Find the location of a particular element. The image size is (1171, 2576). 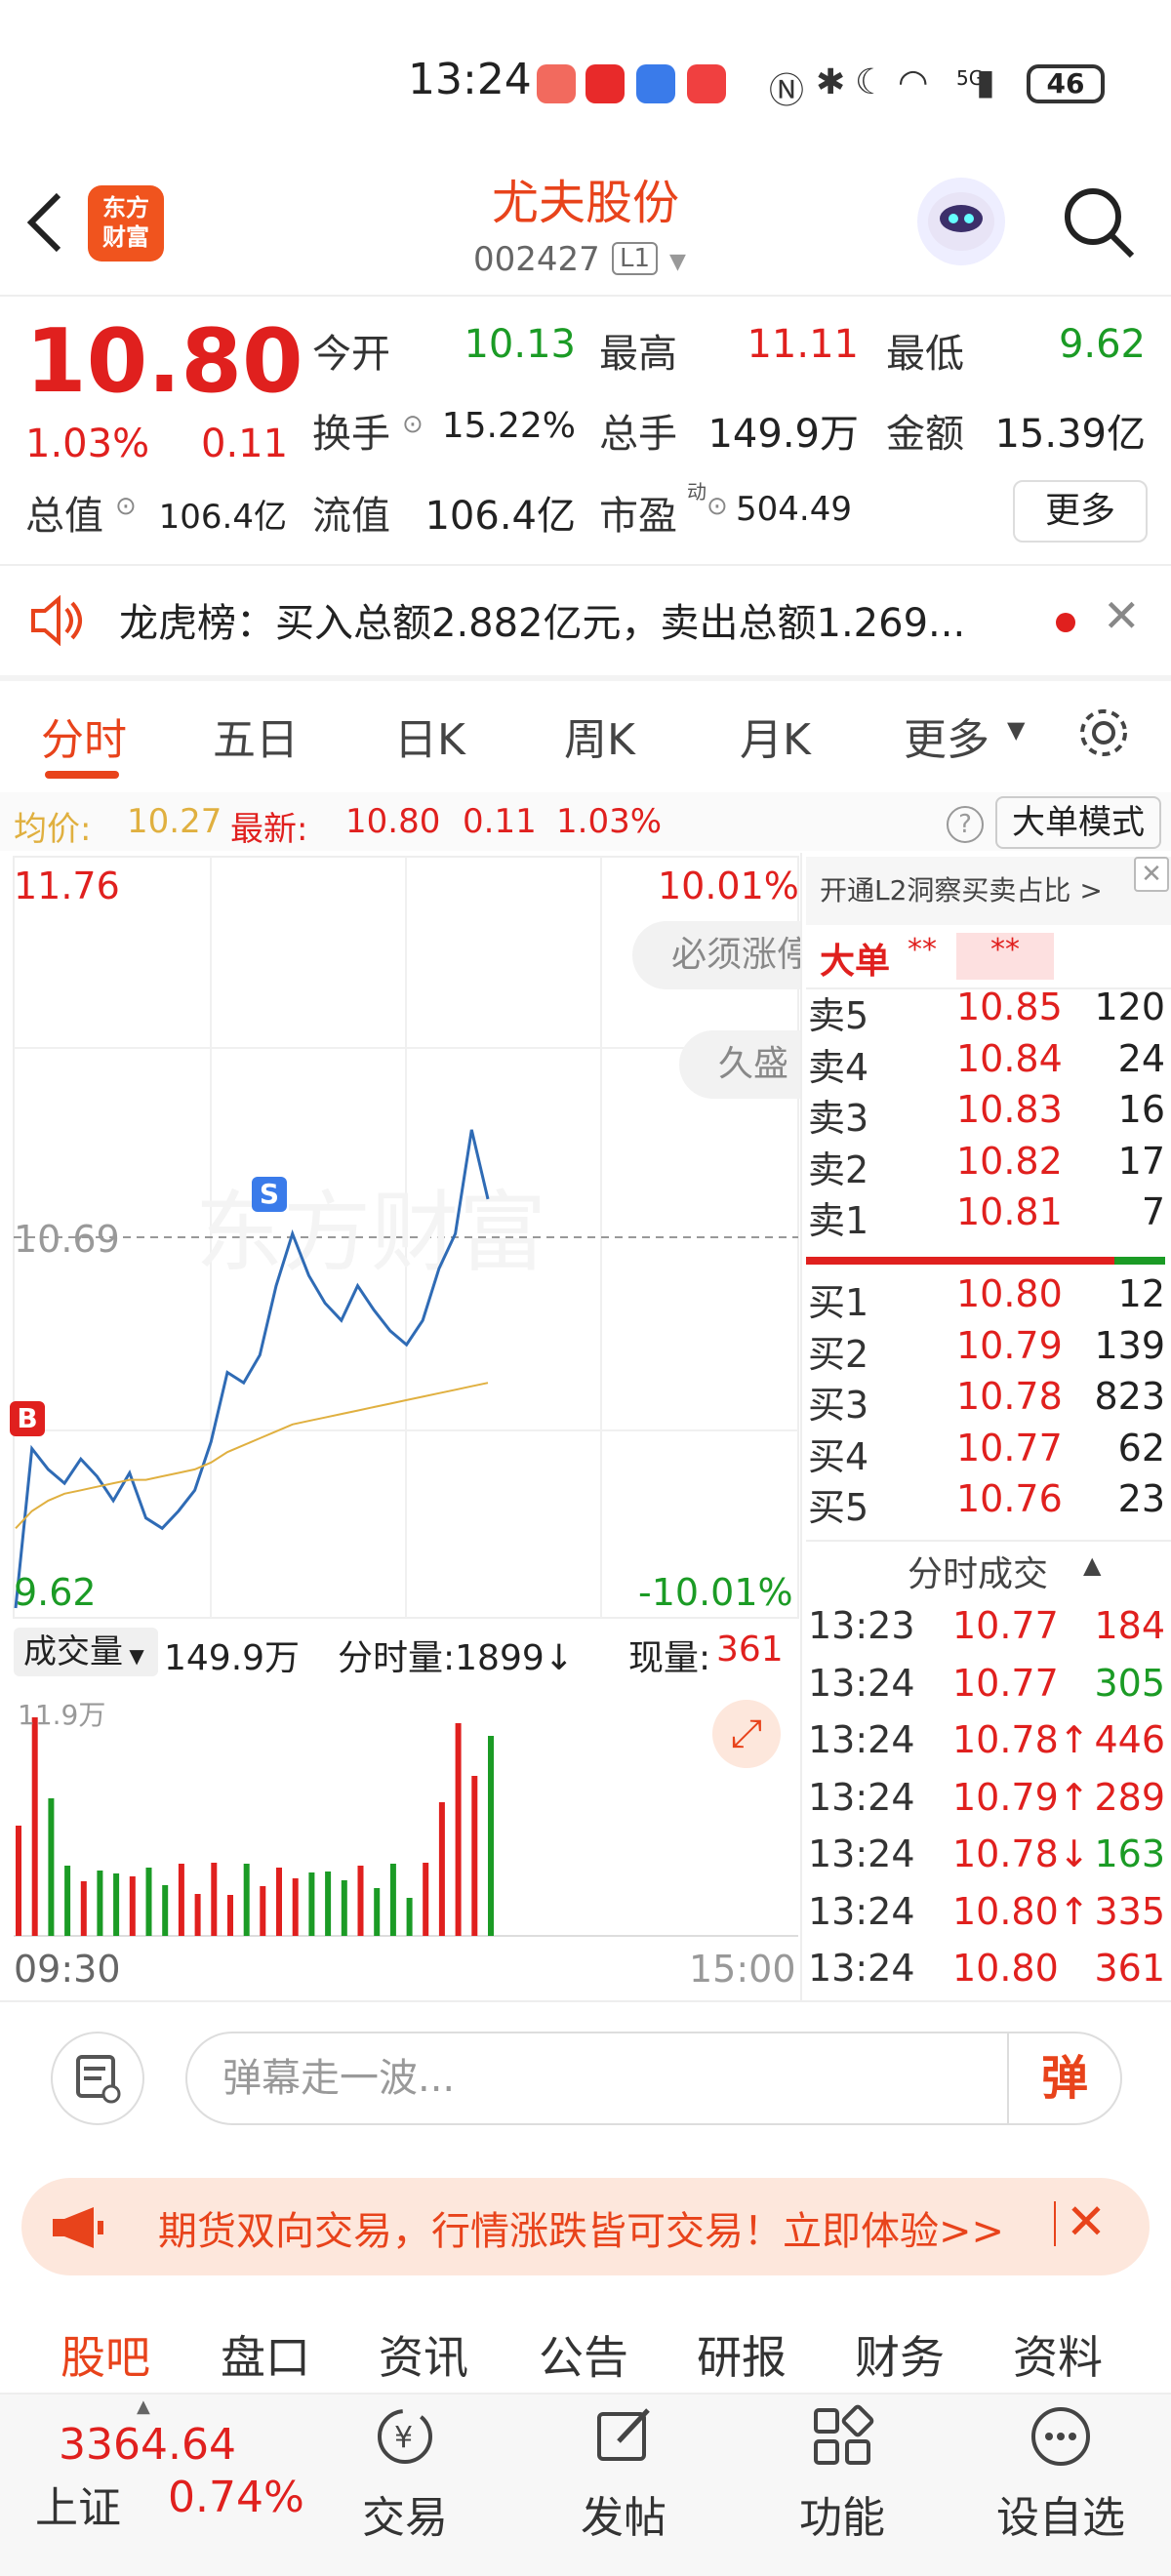

ask-row: 卖1 10.81 7 is located at coordinates (986, 1216).